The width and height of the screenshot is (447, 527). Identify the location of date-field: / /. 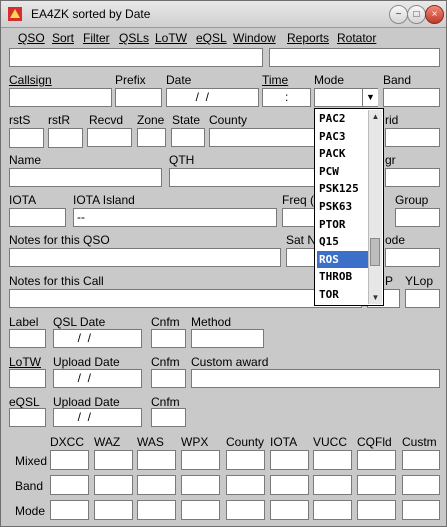
(212, 97).